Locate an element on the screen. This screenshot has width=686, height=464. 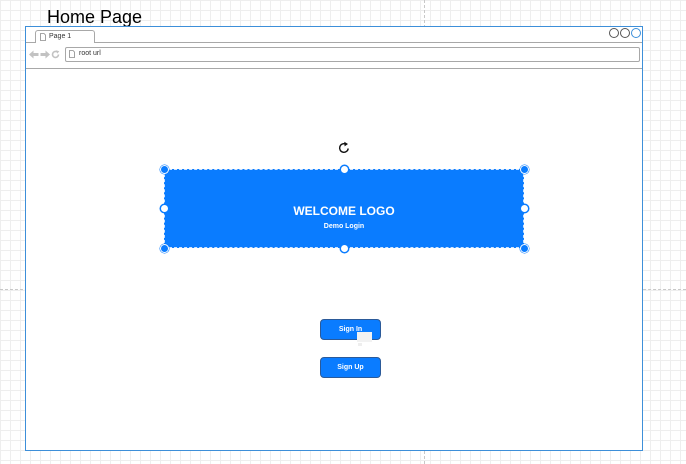
resize-handle-middle-left is located at coordinates (164, 208).